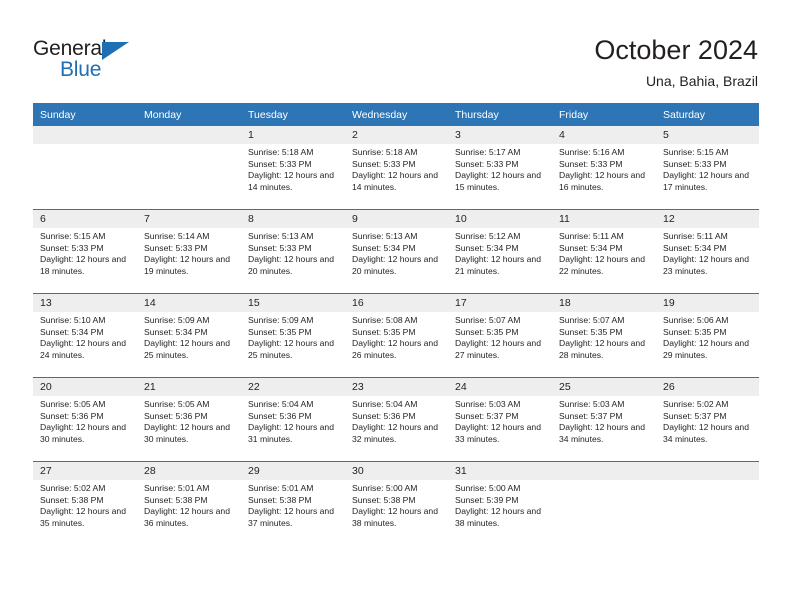 Image resolution: width=792 pixels, height=612 pixels. I want to click on calendar-week-daynumbers: 20 21 22 23 24 25 26, so click(396, 386).